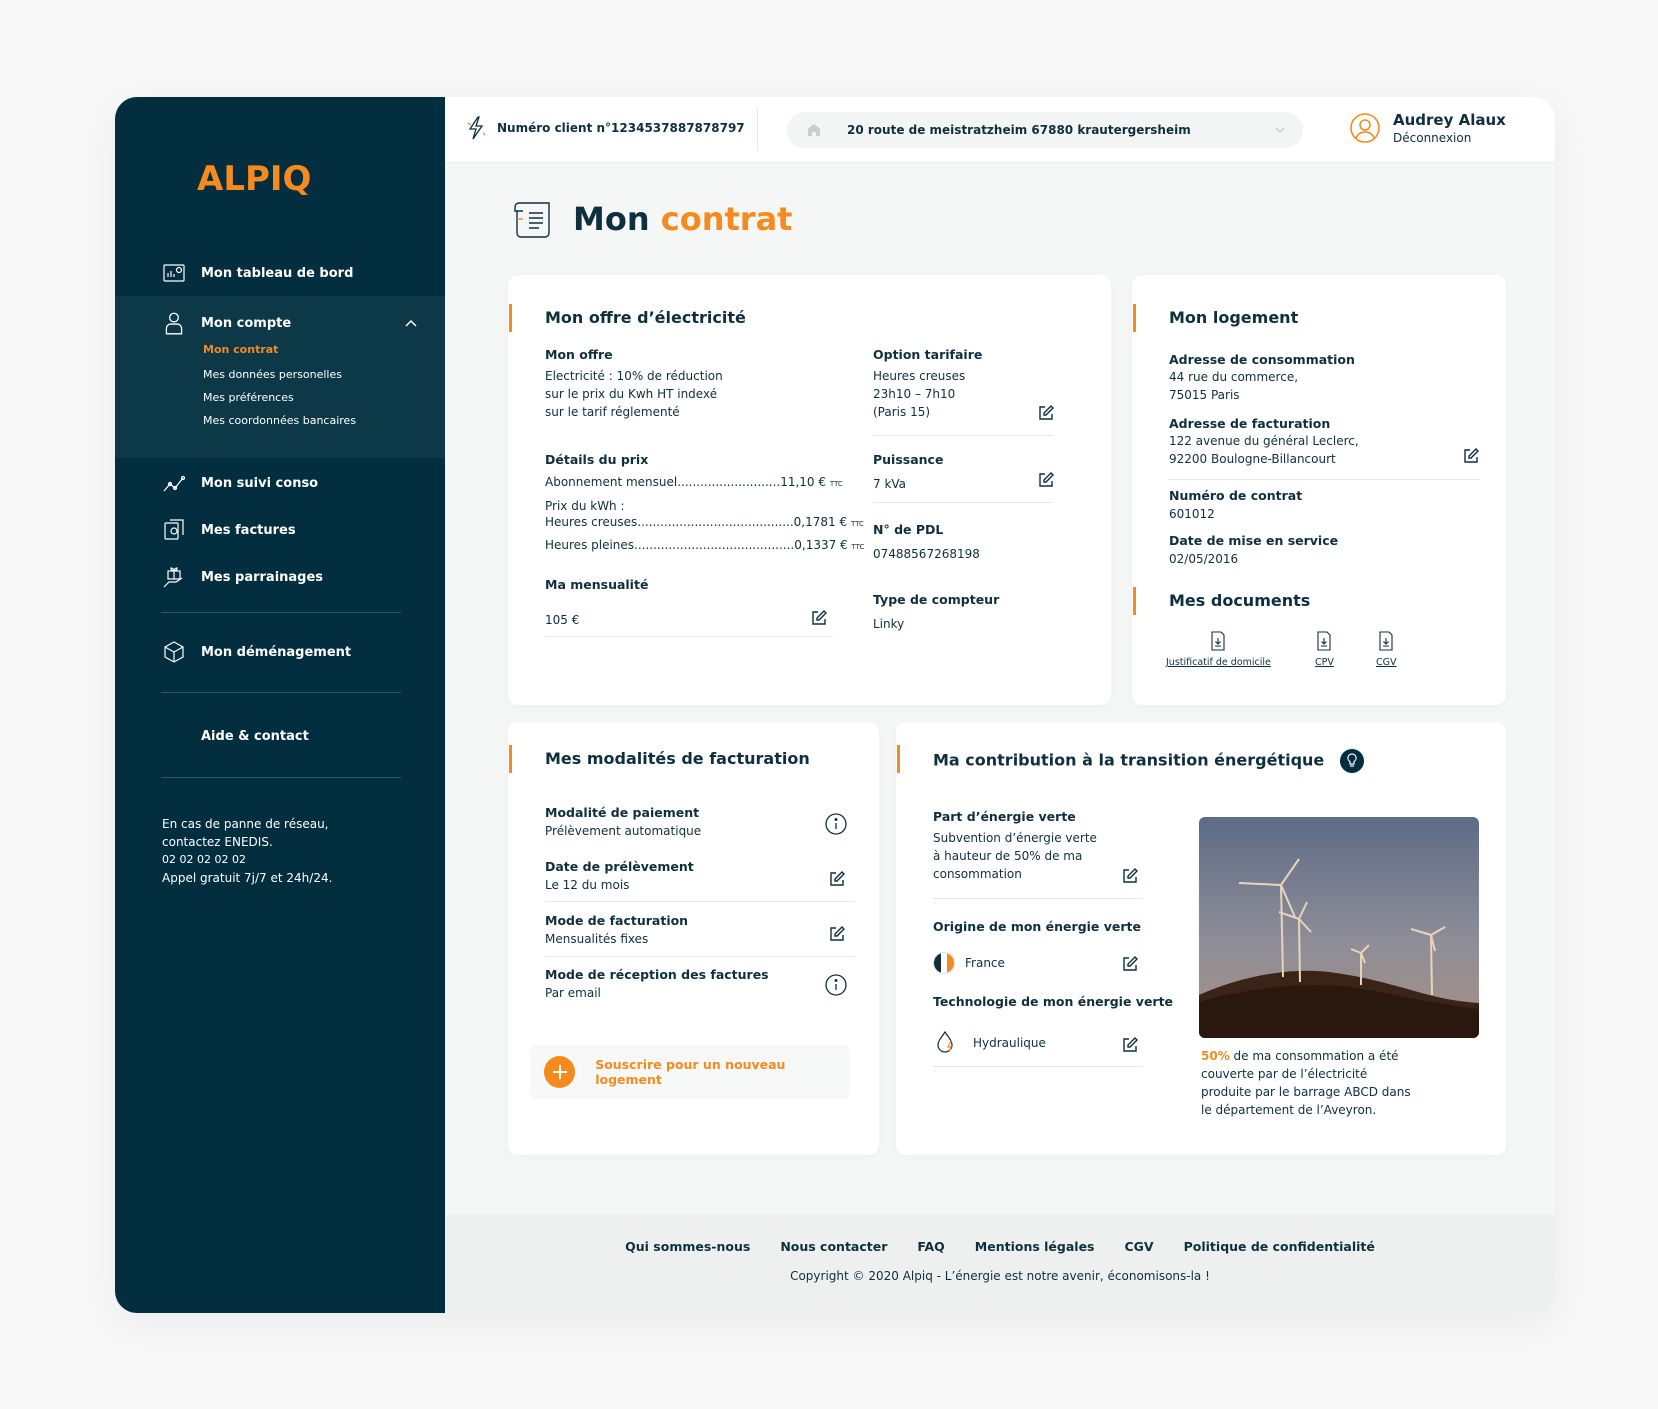  Describe the element at coordinates (1449, 120) in the screenshot. I see `user-name: Audrey Alaux` at that location.